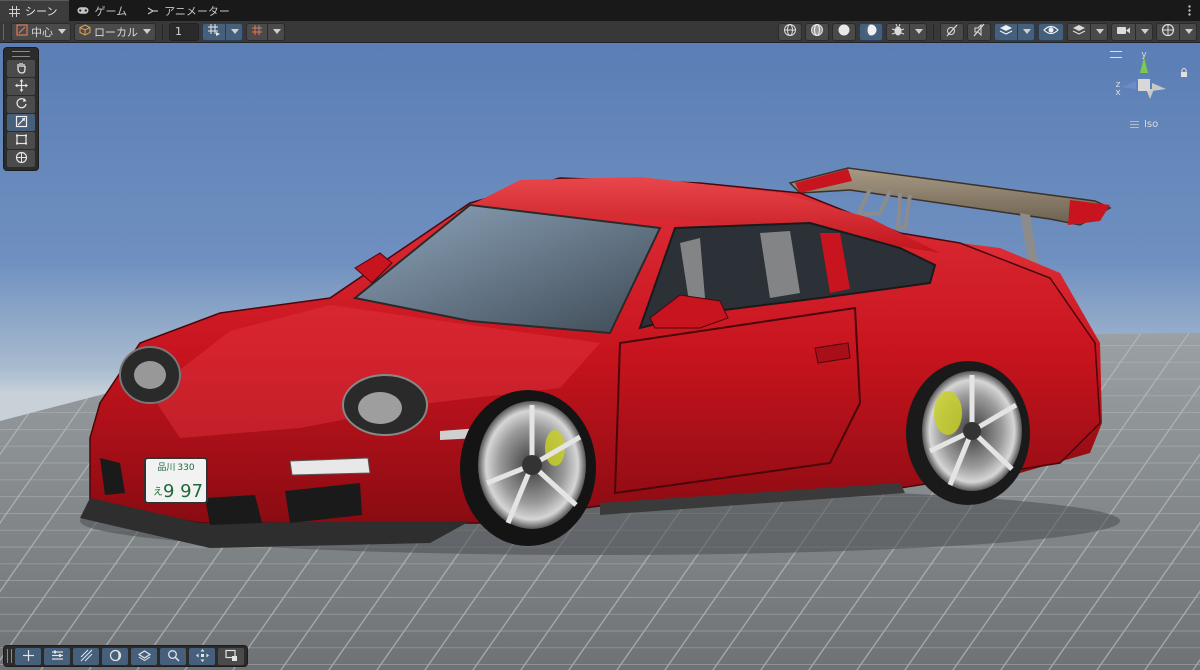 This screenshot has width=1200, height=670. Describe the element at coordinates (197, 11) in the screenshot. I see `tab-animator-label: アニメーター` at that location.